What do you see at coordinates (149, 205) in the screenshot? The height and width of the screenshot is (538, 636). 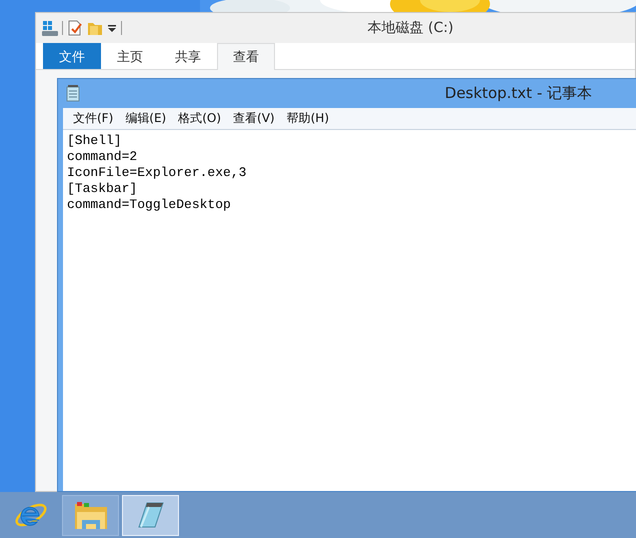 I see `text-line: command=ToggleDesktop` at bounding box center [149, 205].